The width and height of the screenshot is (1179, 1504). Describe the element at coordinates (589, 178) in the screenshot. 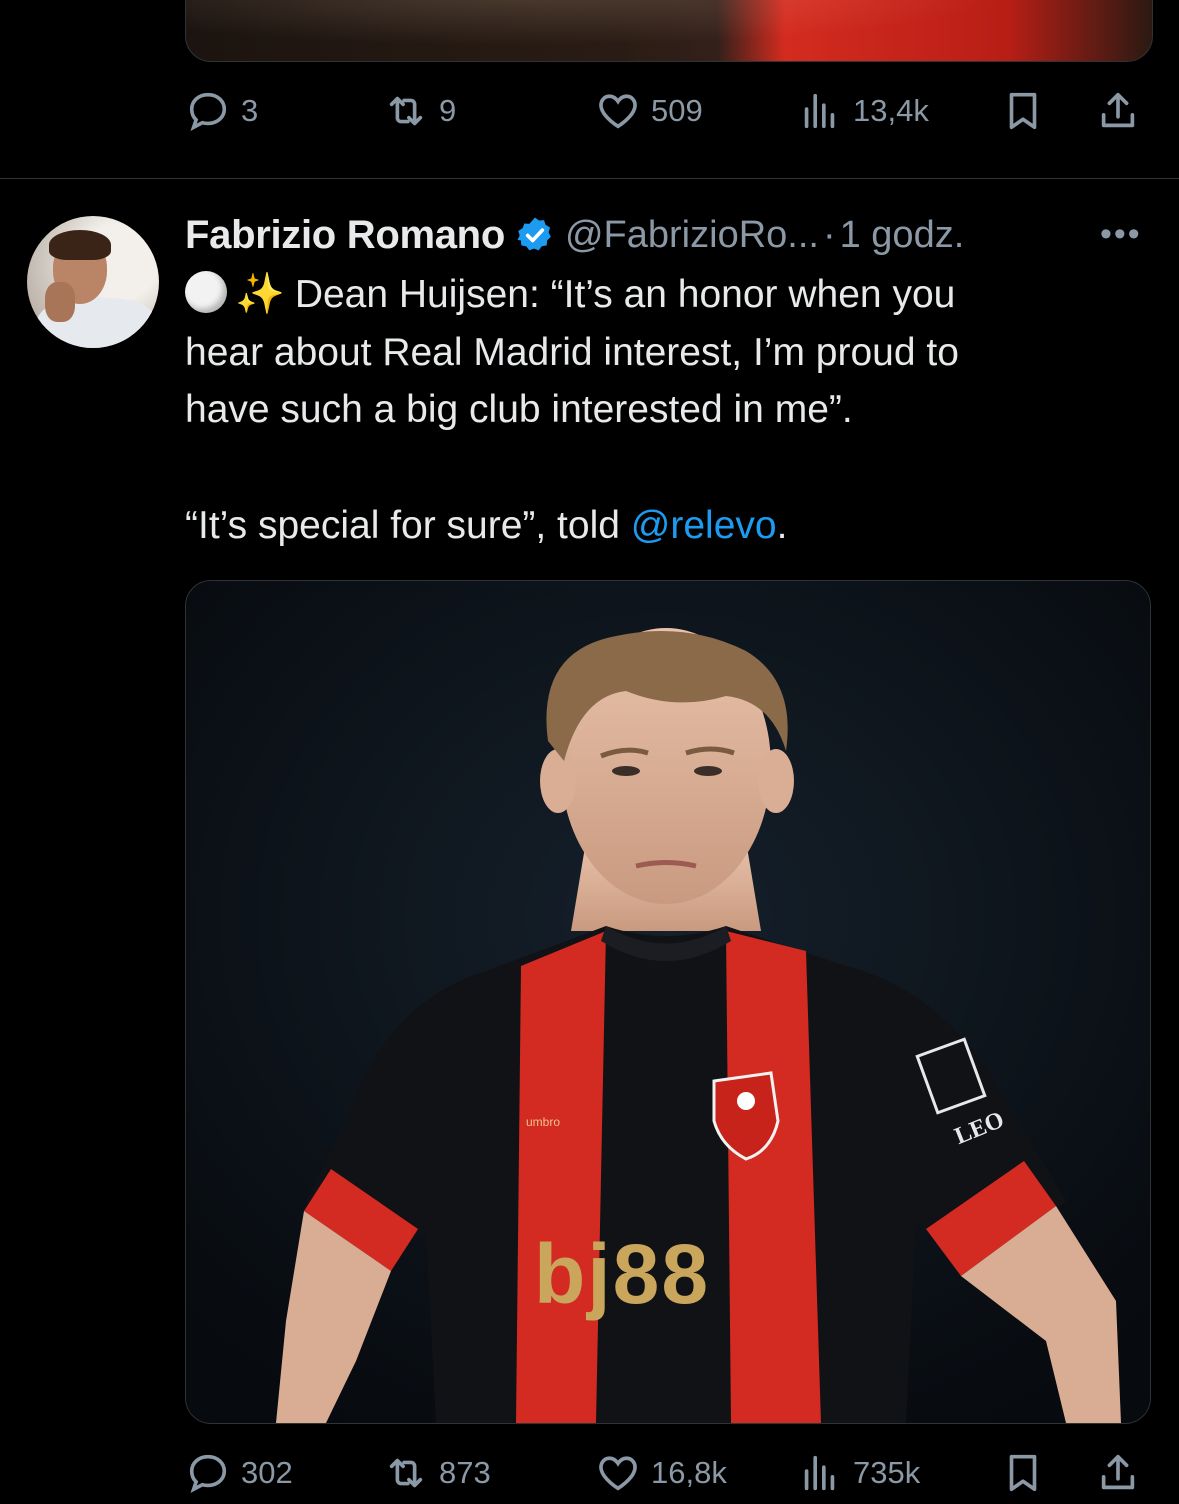

I see `tweet-divider` at that location.